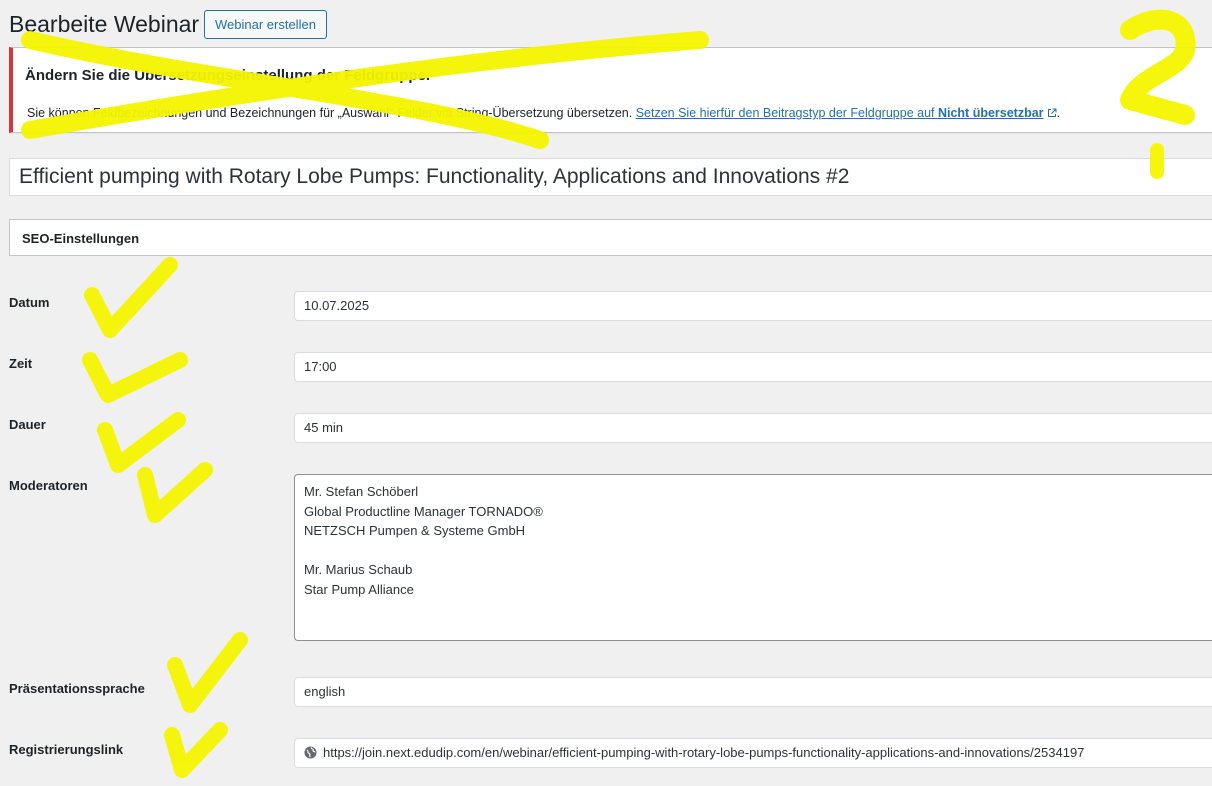 This screenshot has height=786, width=1212. I want to click on dauer-label: Dauer, so click(27, 424).